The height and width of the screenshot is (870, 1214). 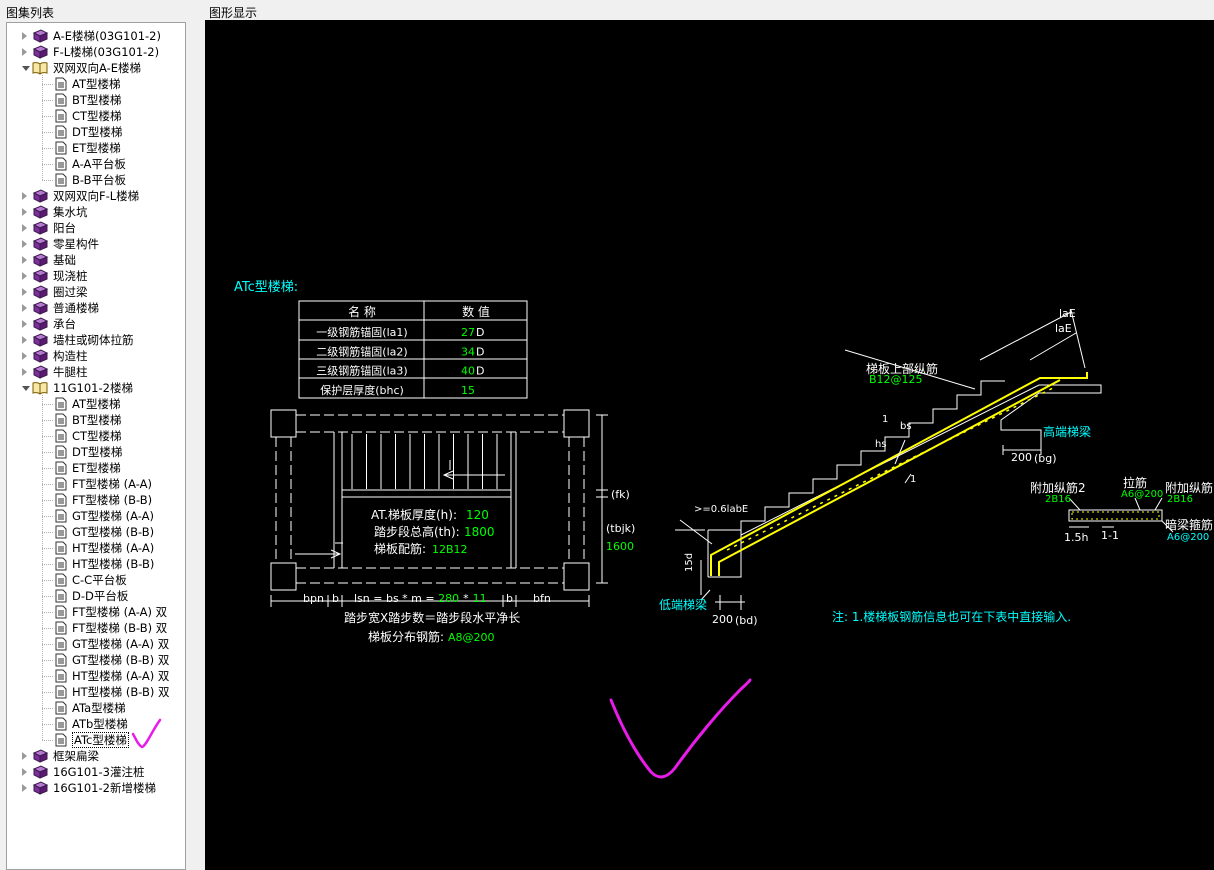 What do you see at coordinates (96, 196) in the screenshot?
I see `tree-group-item: 双网双向F-L楼梯` at bounding box center [96, 196].